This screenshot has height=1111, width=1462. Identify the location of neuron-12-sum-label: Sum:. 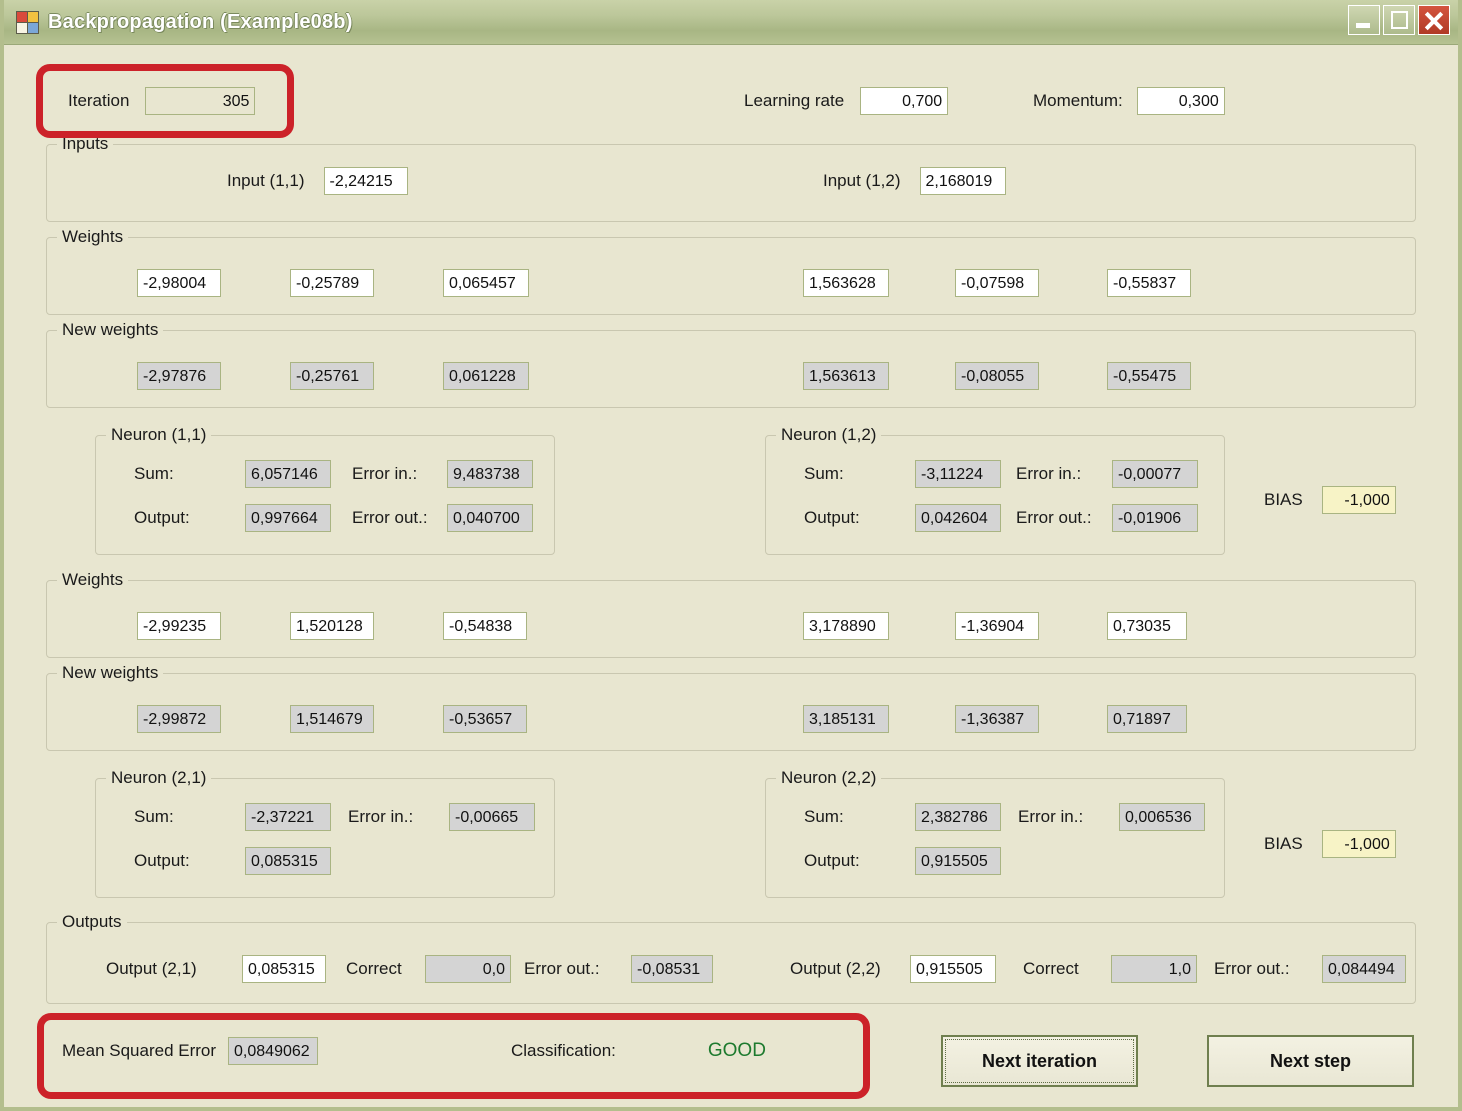
(824, 473).